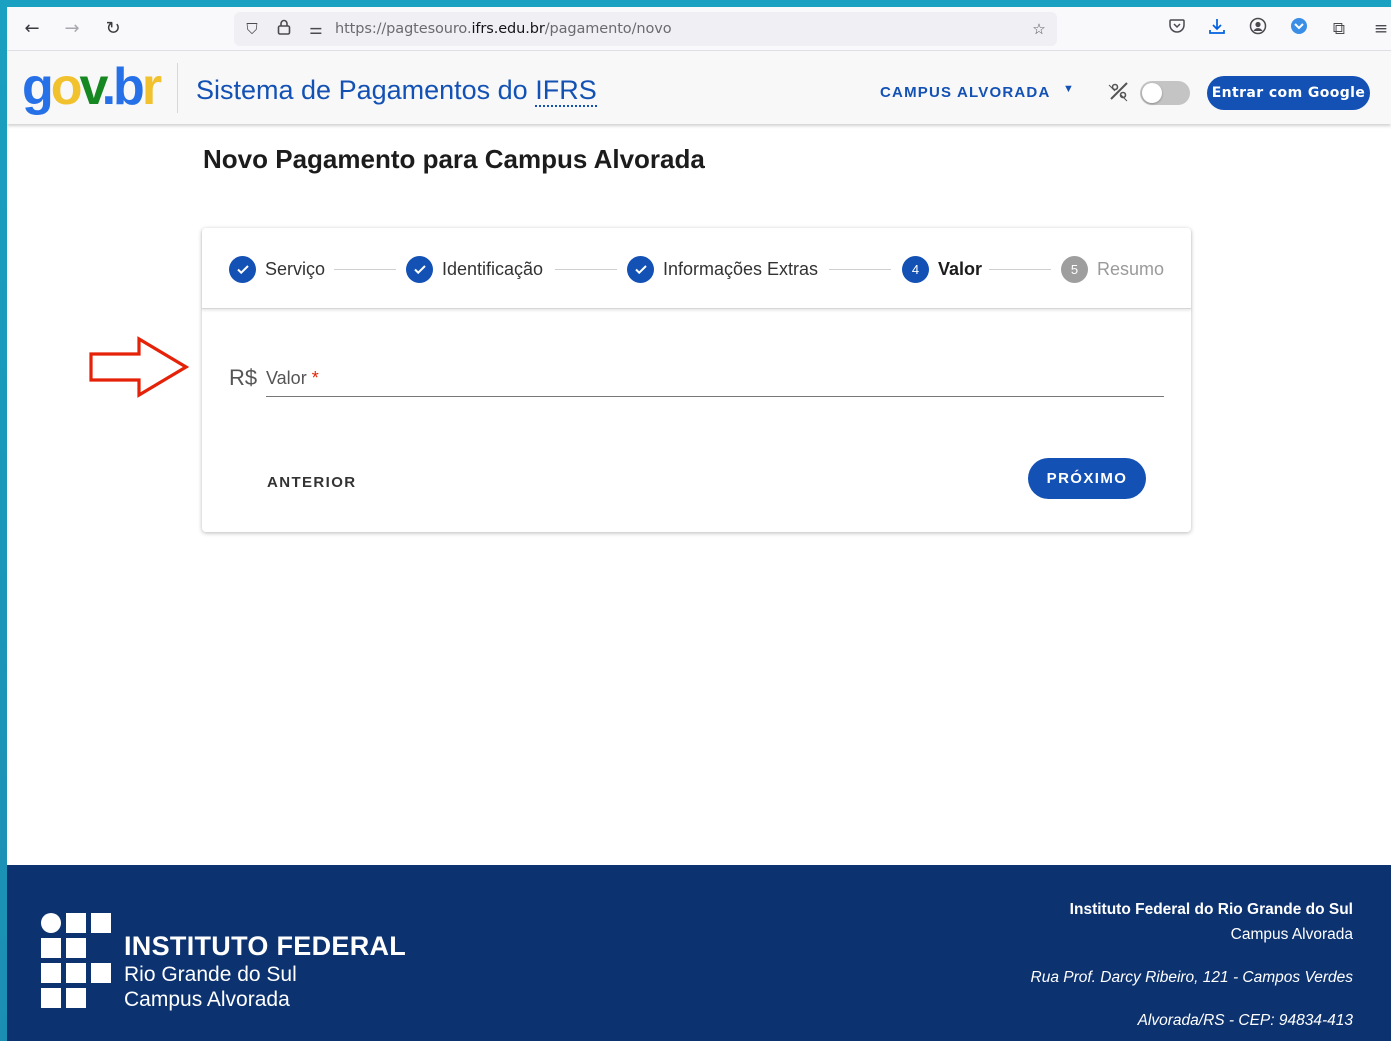  Describe the element at coordinates (1288, 93) in the screenshot. I see `google-login-button: Entrar com Google` at that location.